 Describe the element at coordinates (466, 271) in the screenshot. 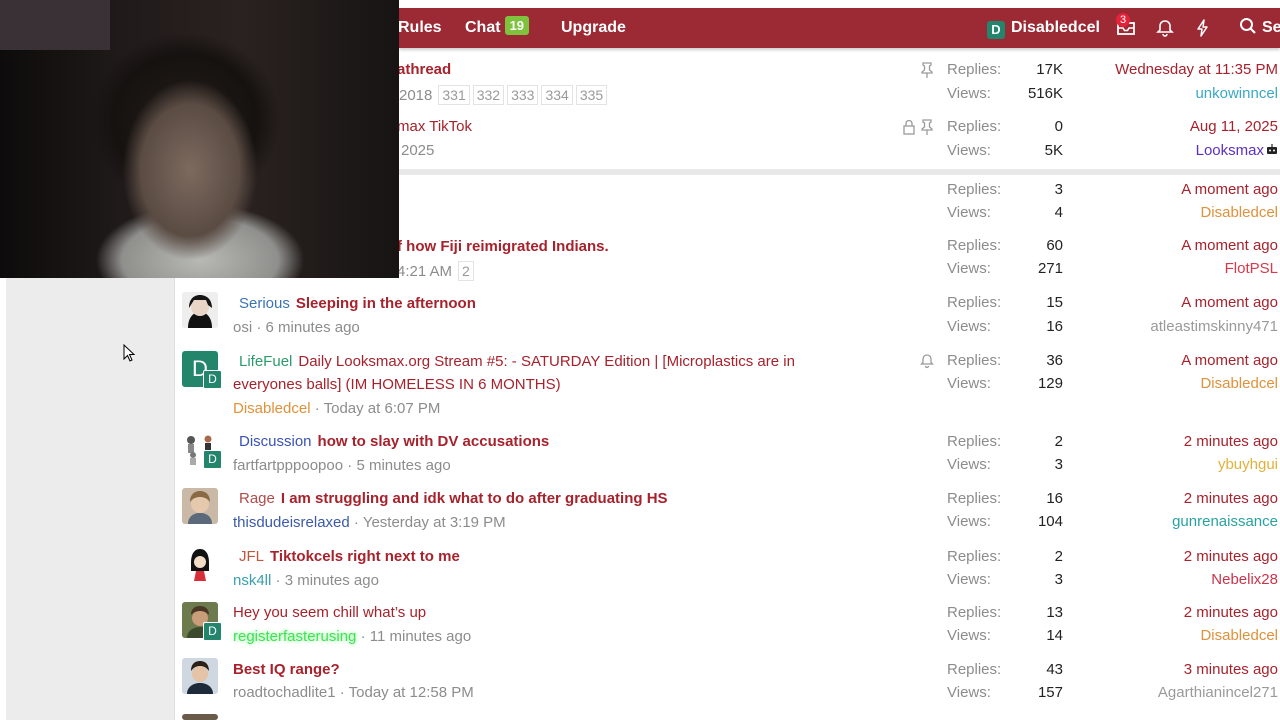

I see `page-link: 2` at that location.